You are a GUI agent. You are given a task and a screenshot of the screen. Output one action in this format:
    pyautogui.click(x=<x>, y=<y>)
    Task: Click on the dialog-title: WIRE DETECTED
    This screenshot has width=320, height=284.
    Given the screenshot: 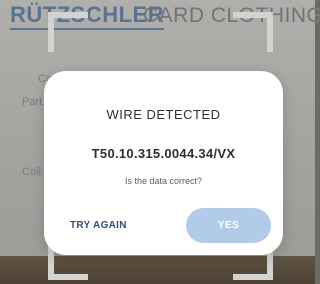 What is the action you would take?
    pyautogui.click(x=163, y=114)
    